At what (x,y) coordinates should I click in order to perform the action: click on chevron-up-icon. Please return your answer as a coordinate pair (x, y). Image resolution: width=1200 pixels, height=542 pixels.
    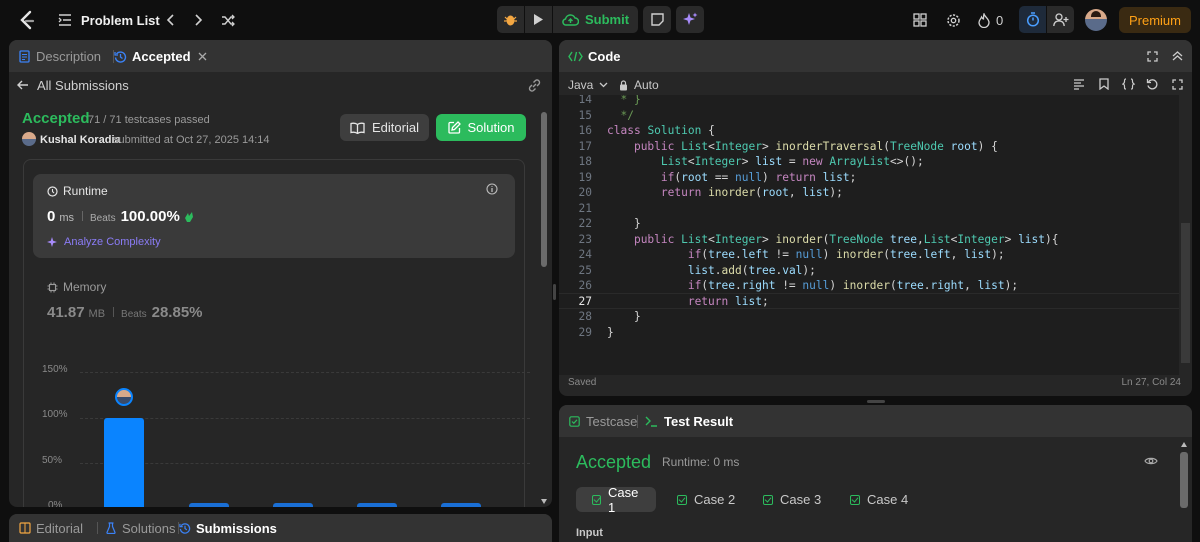
    Looking at the image, I should click on (1177, 56).